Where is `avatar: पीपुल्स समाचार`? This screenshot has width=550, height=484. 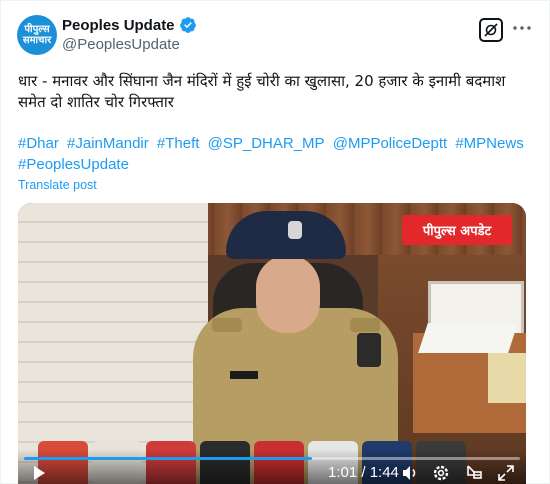 avatar: पीपुल्स समाचार is located at coordinates (37, 35).